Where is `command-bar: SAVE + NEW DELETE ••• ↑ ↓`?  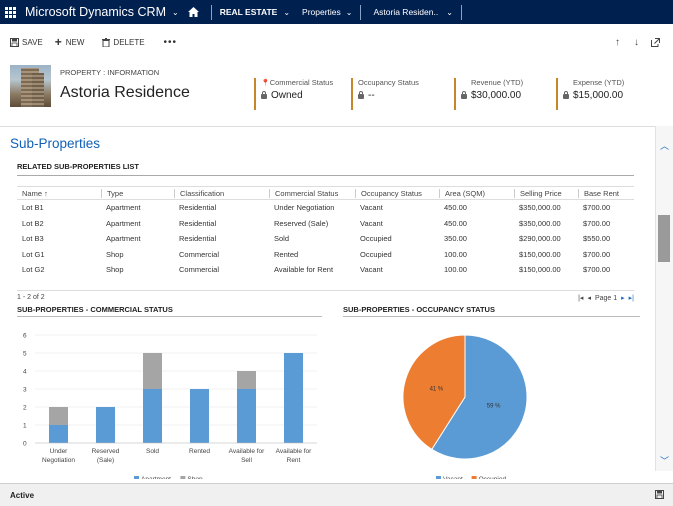
command-bar: SAVE + NEW DELETE ••• ↑ ↓ is located at coordinates (336, 42).